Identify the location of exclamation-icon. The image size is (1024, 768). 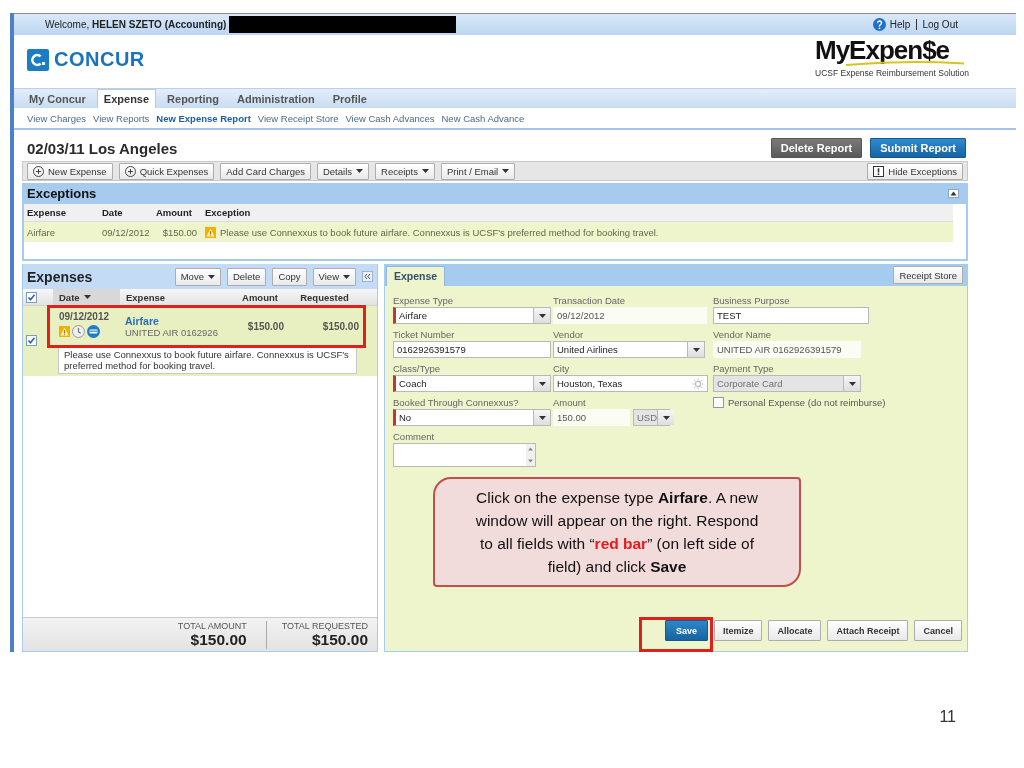
(879, 171).